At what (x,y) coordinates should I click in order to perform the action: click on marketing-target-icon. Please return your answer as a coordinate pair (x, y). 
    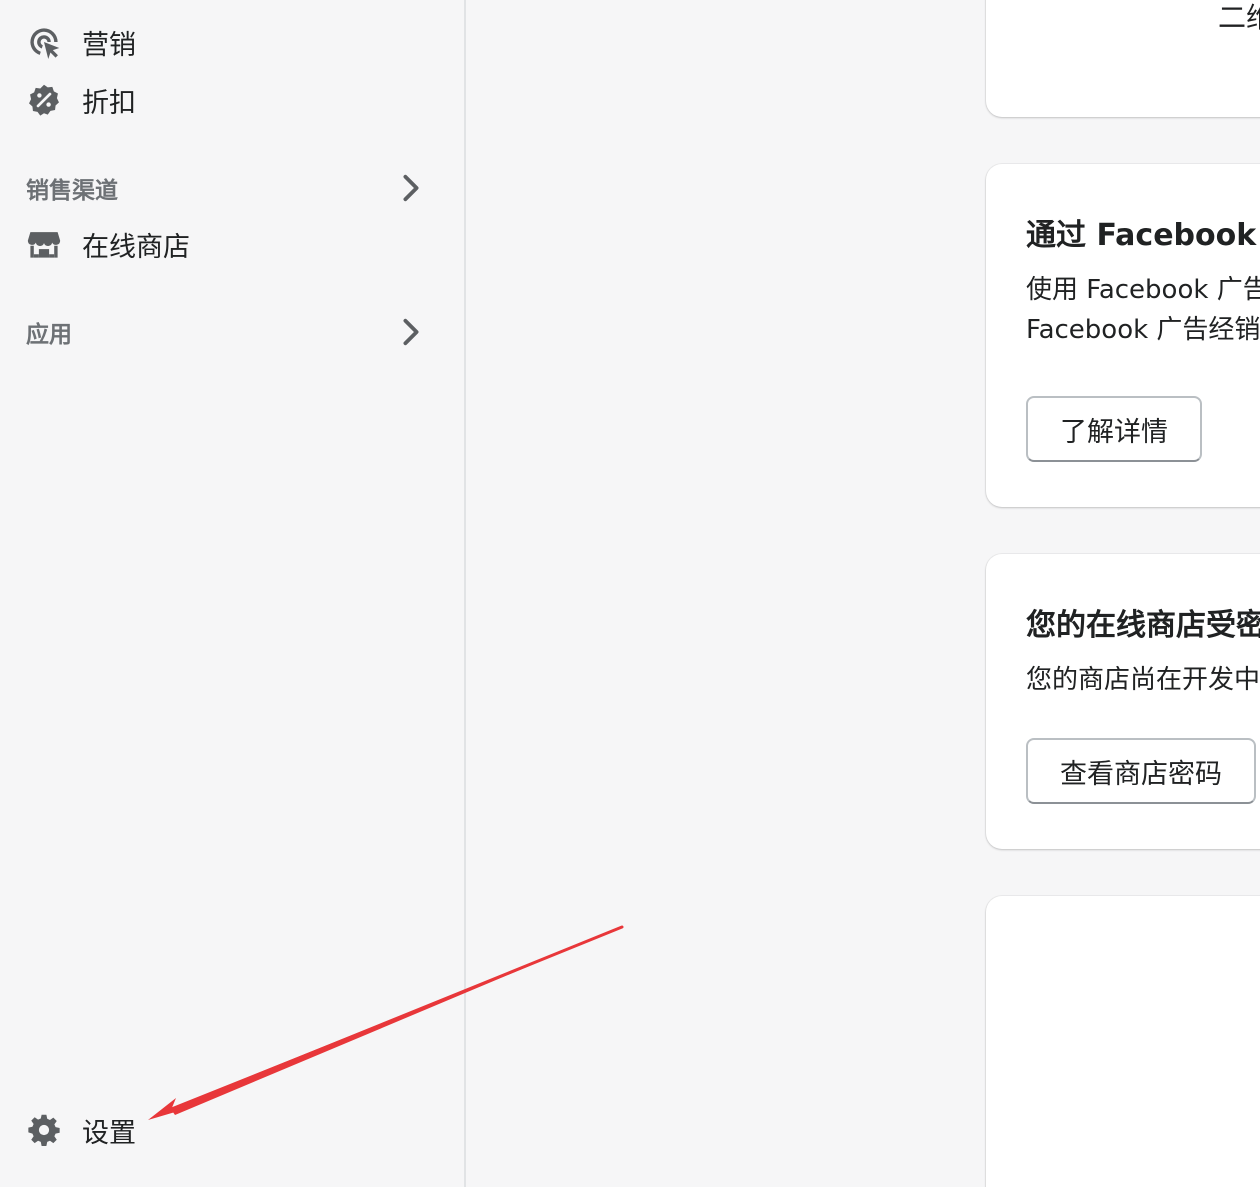
    Looking at the image, I should click on (44, 42).